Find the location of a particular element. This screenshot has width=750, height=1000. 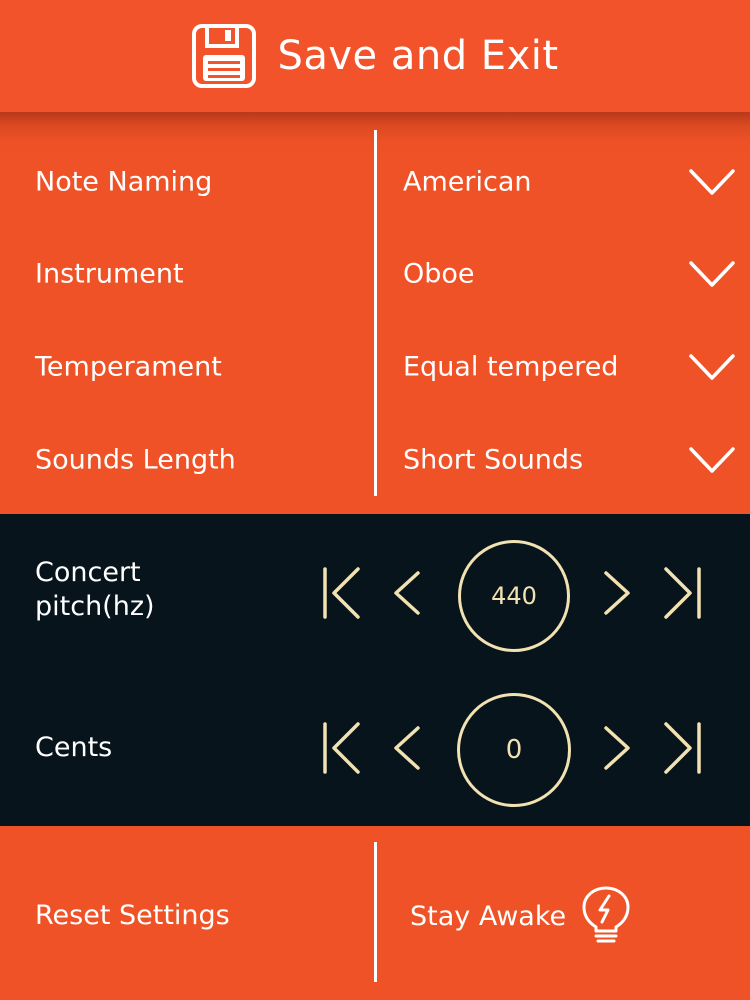

temperament-value: Equal tempered is located at coordinates (511, 367).